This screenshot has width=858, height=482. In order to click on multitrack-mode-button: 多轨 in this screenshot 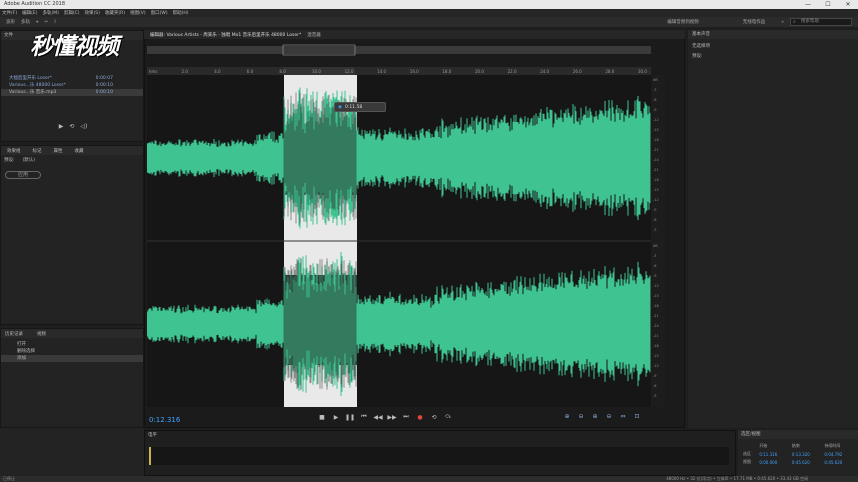, I will do `click(25, 22)`.